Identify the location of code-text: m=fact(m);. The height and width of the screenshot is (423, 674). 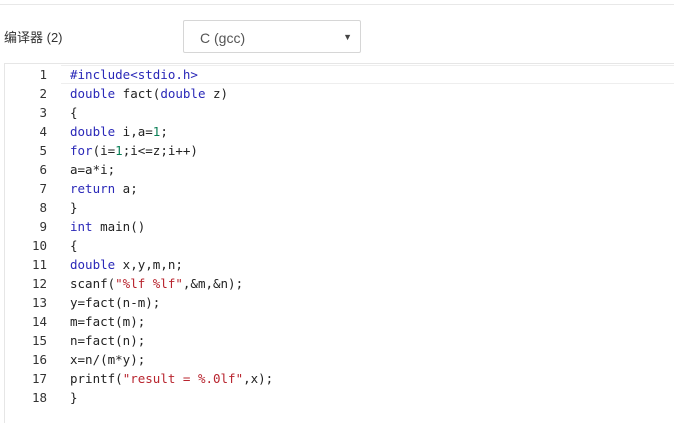
(107, 321).